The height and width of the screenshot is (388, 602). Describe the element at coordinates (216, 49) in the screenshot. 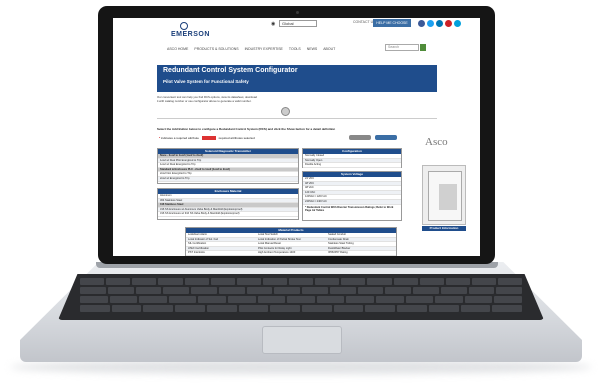

I see `nav-item-products: PRODUCTS & SOLUTIONS` at that location.